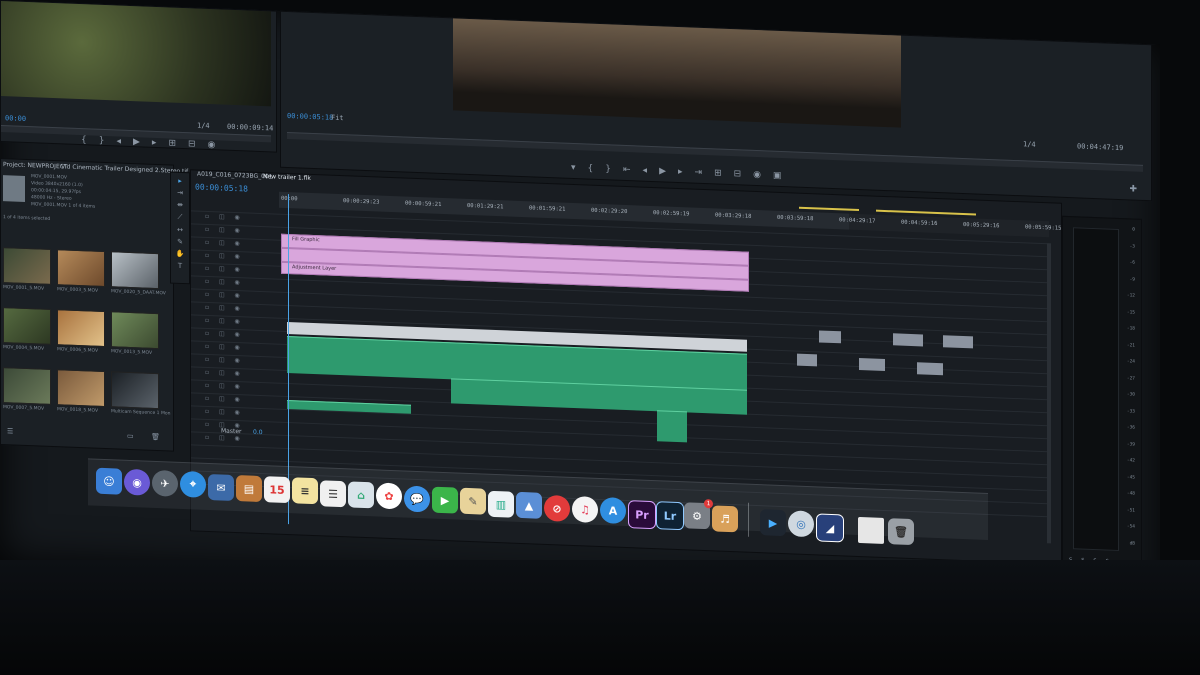  I want to click on mark-in-bracket-icon: {, so click(591, 169).